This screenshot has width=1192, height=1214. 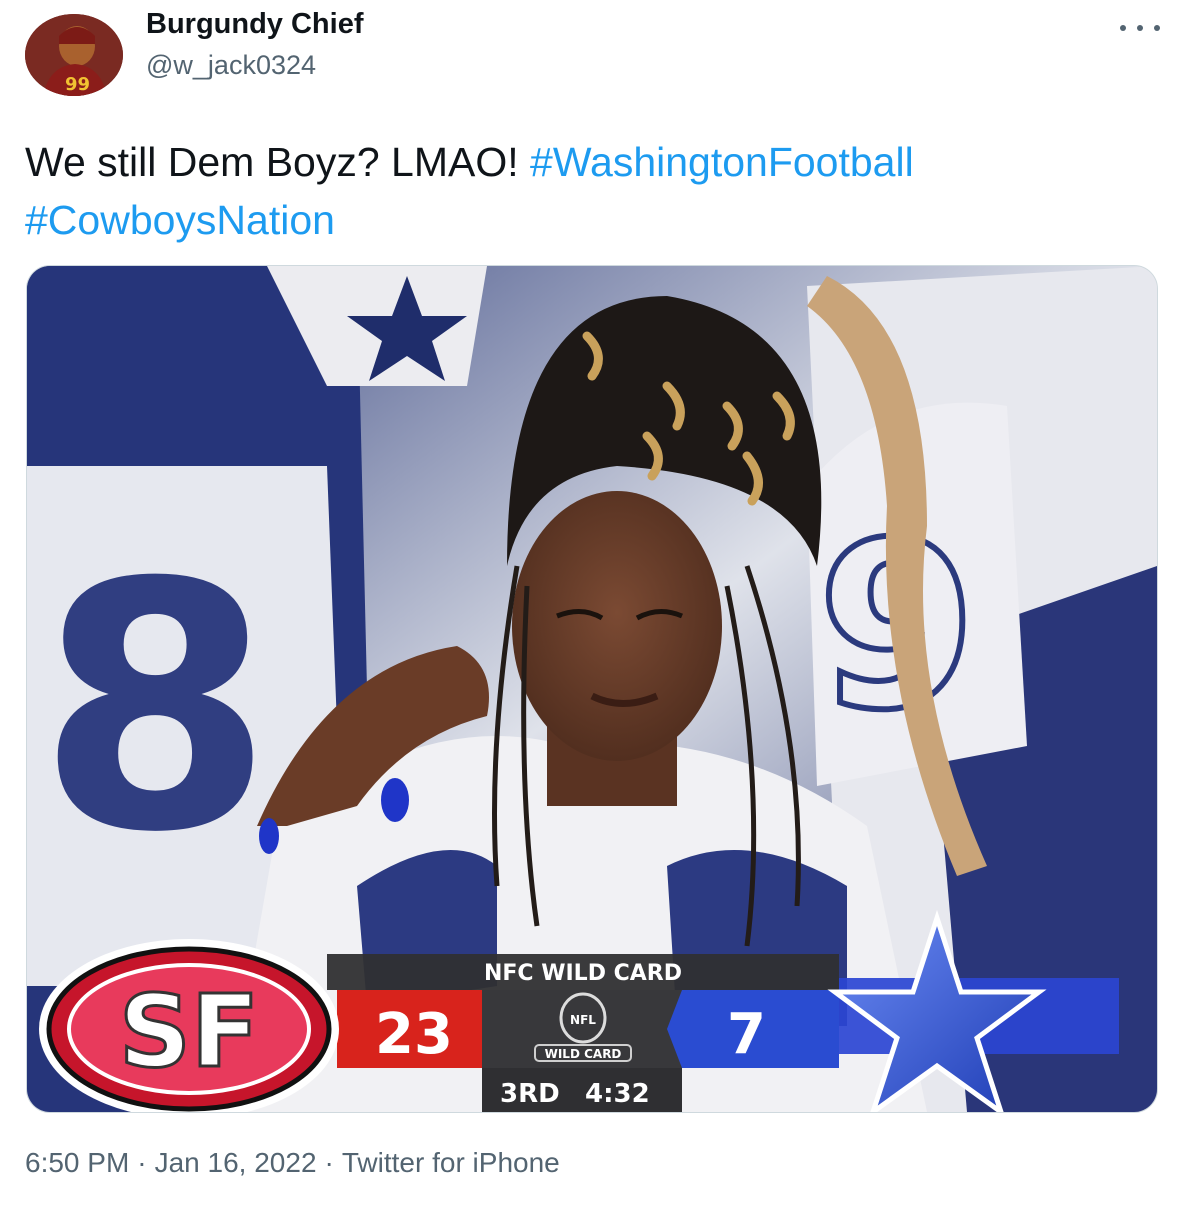 I want to click on tweet-meta: 6:50 PM · Jan 16, 2022 · Twitter for iPhone, so click(x=292, y=1163).